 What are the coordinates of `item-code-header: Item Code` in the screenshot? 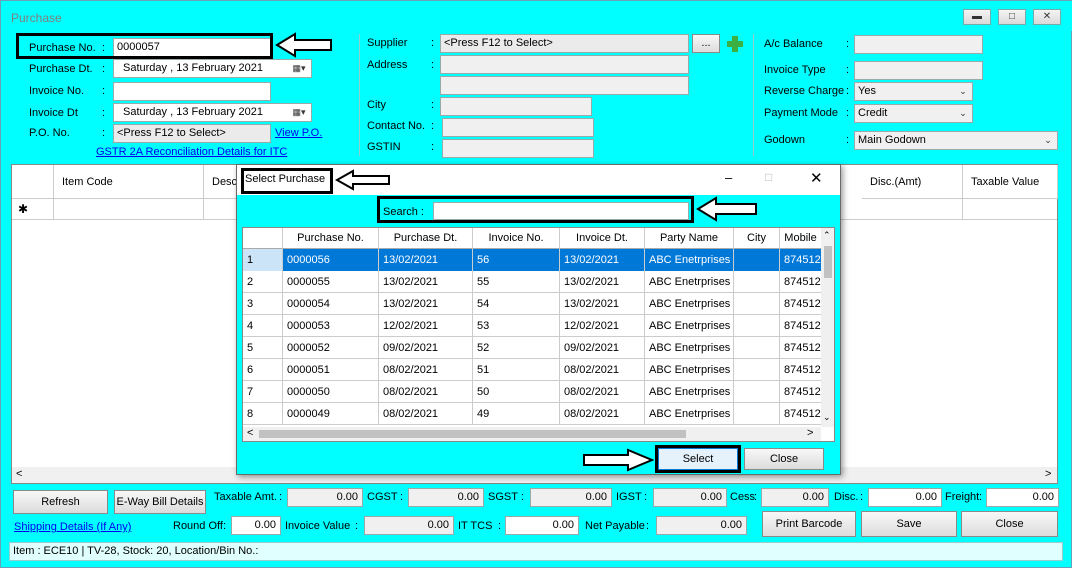 It's located at (129, 182).